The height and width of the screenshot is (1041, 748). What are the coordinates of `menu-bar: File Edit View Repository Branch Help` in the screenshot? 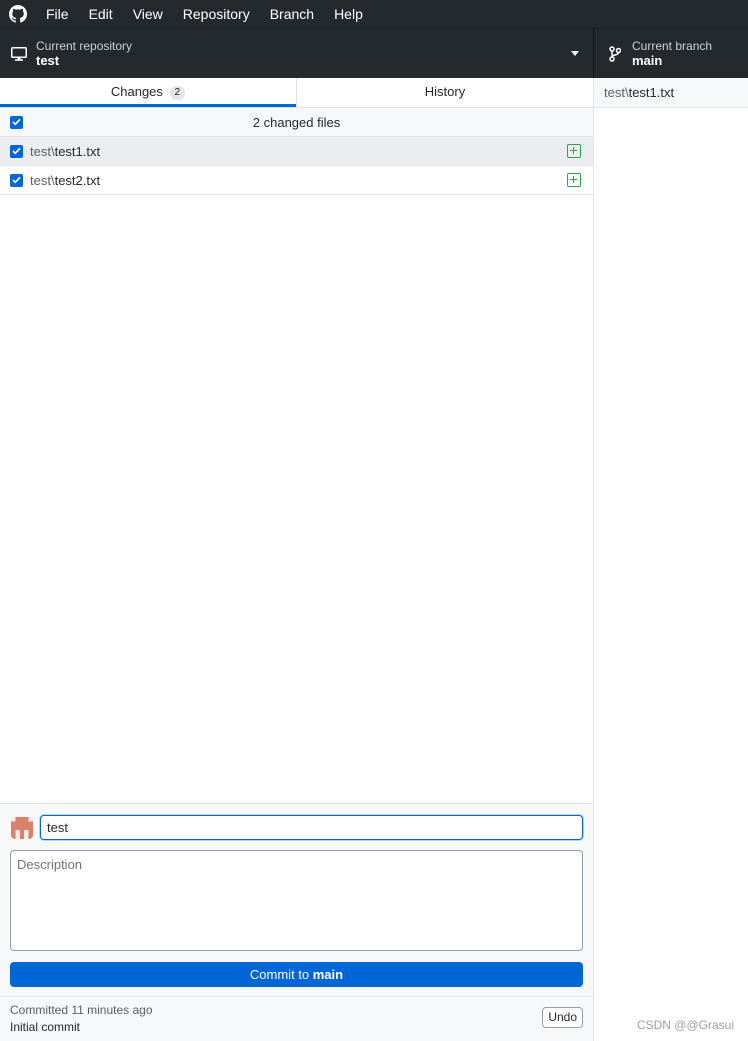 It's located at (374, 14).